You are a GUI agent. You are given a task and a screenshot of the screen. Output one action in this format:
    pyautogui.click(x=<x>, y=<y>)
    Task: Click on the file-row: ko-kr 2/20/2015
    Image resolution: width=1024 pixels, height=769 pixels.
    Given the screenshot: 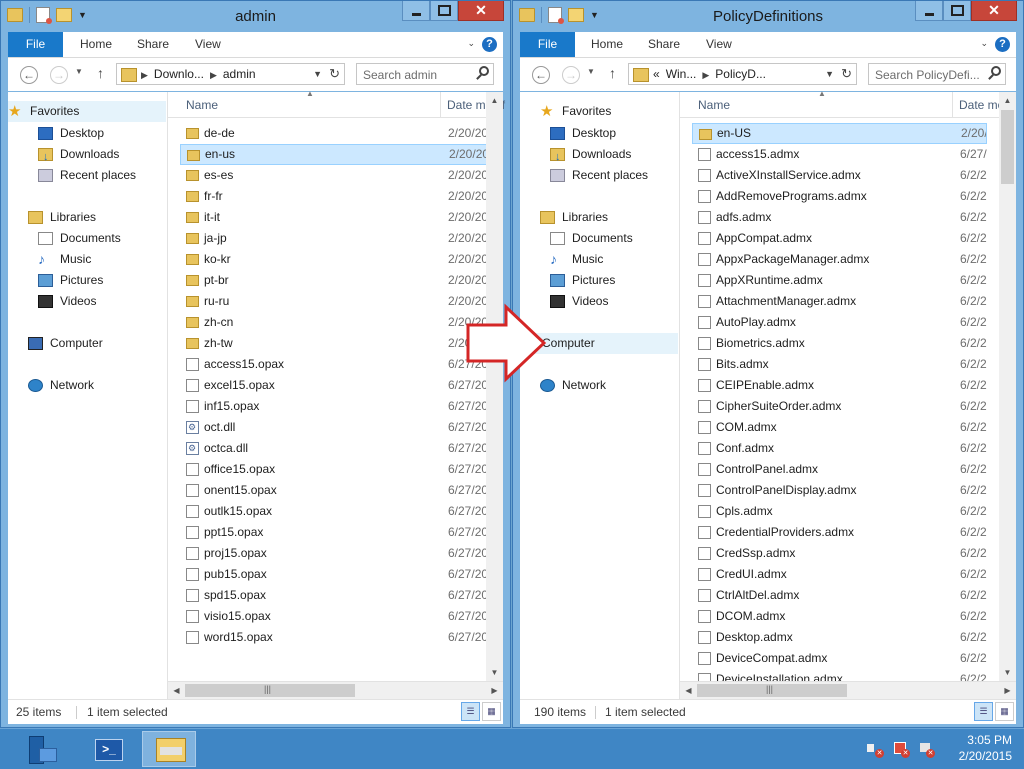 What is the action you would take?
    pyautogui.click(x=335, y=259)
    